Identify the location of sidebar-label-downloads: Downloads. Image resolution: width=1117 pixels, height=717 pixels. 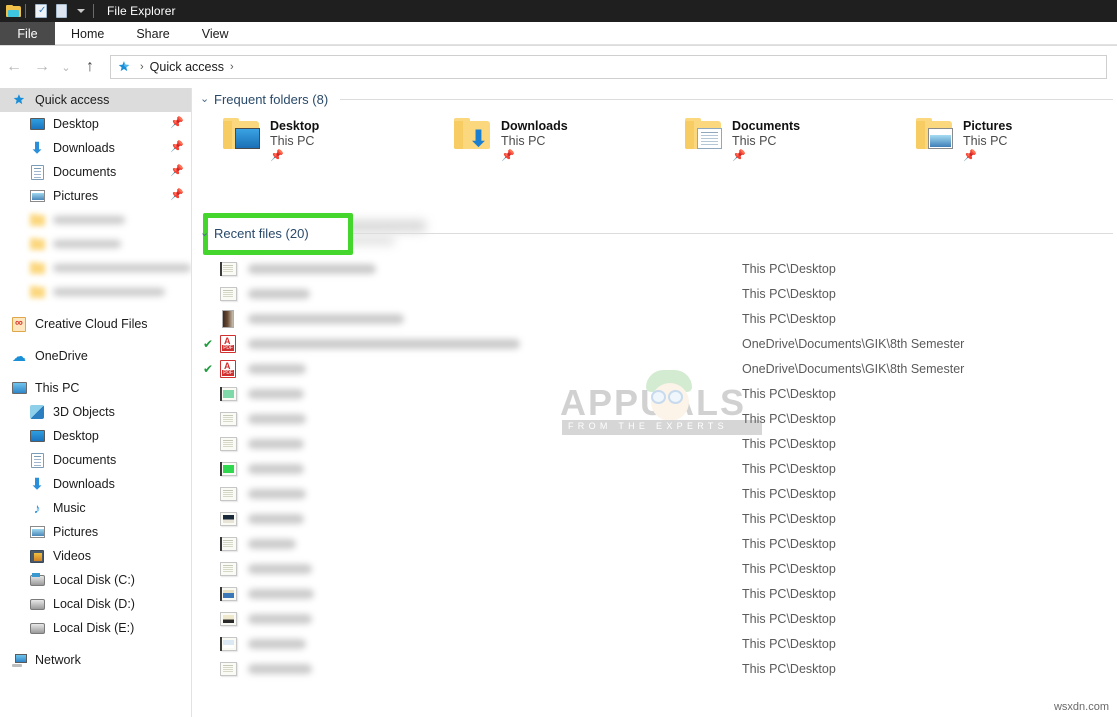
(84, 148).